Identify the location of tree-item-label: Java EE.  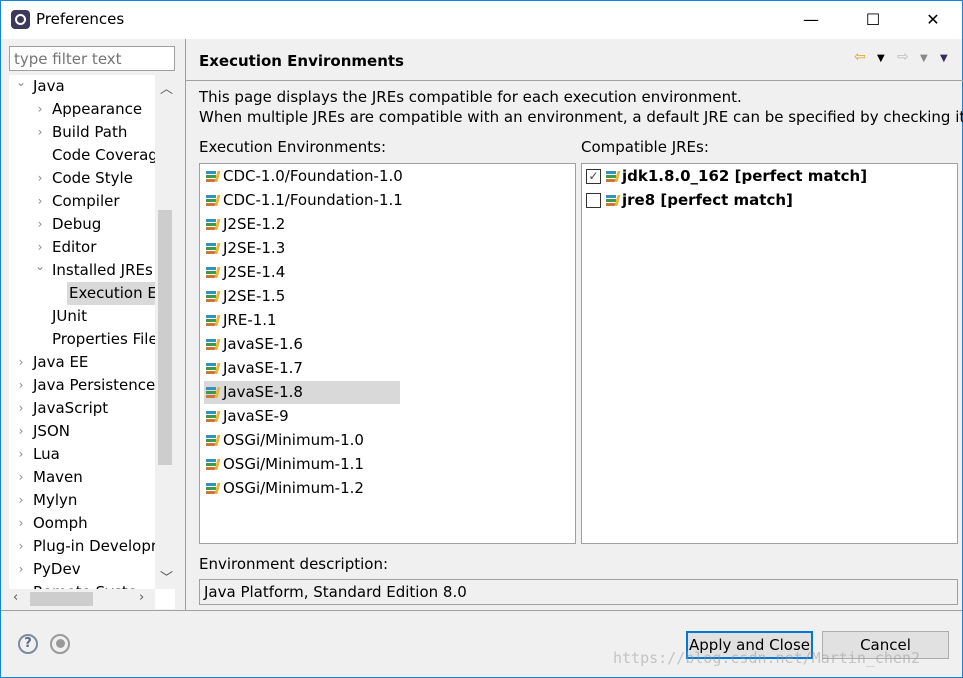
(61, 362).